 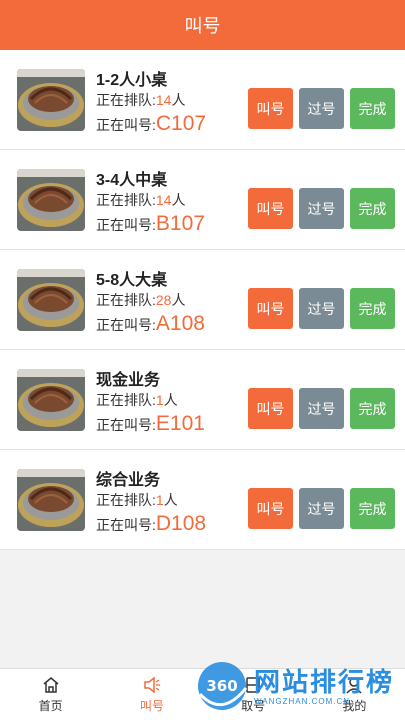 I want to click on row-info: 综合业务 正在排队:1人 正在叫号: D108, so click(x=172, y=499).